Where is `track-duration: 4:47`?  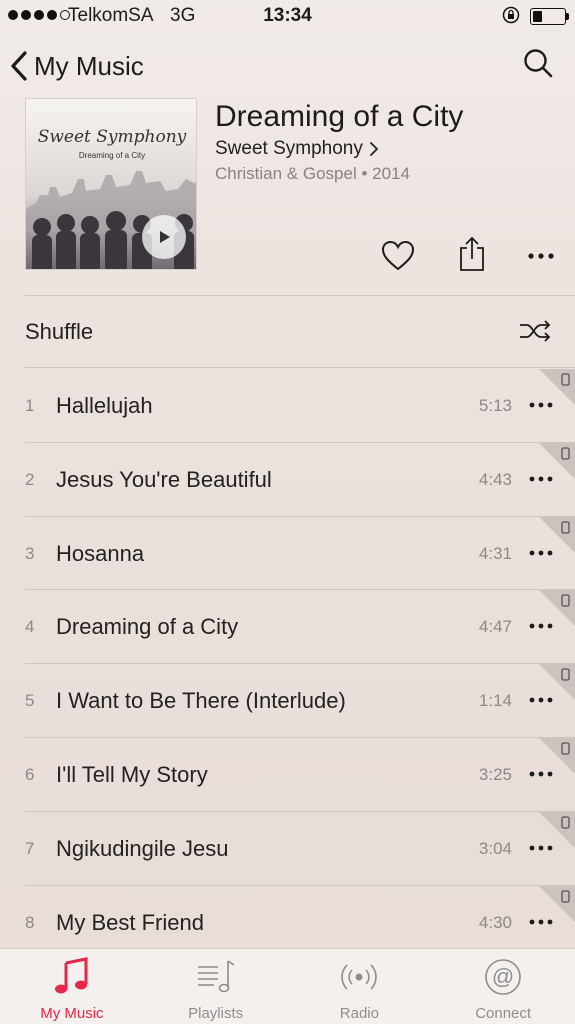
track-duration: 4:47 is located at coordinates (495, 627).